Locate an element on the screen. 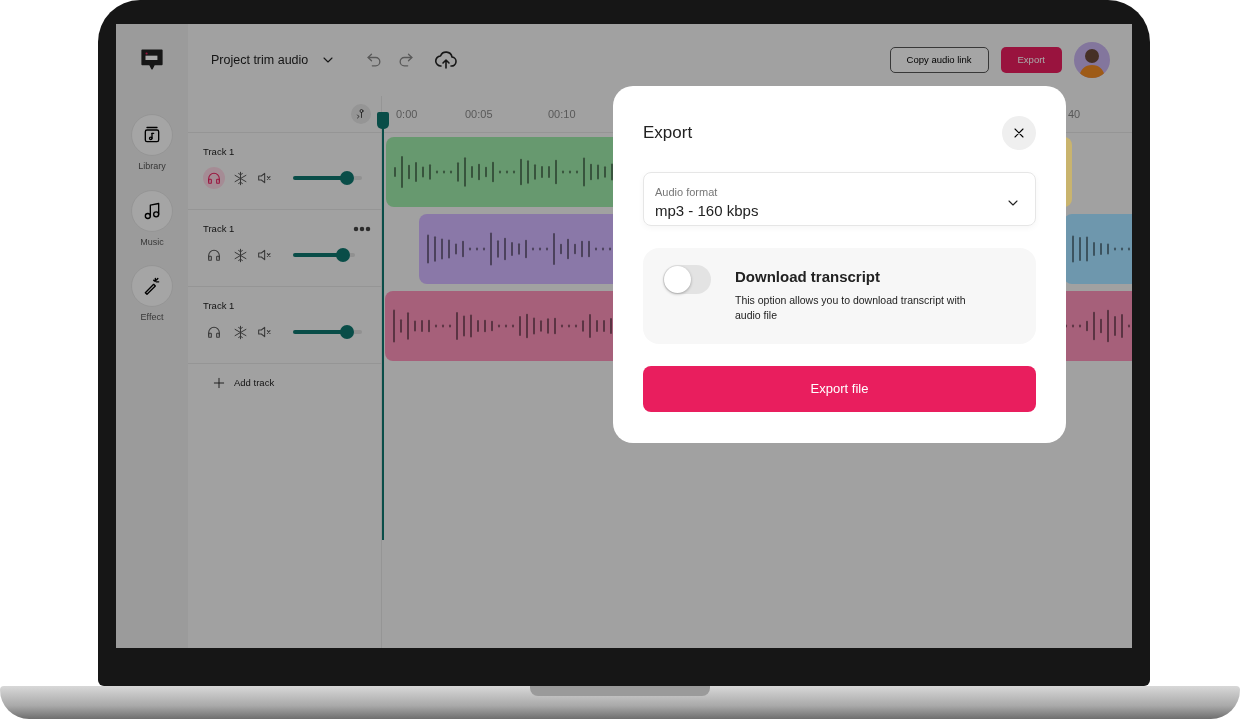  close-button is located at coordinates (1019, 133).